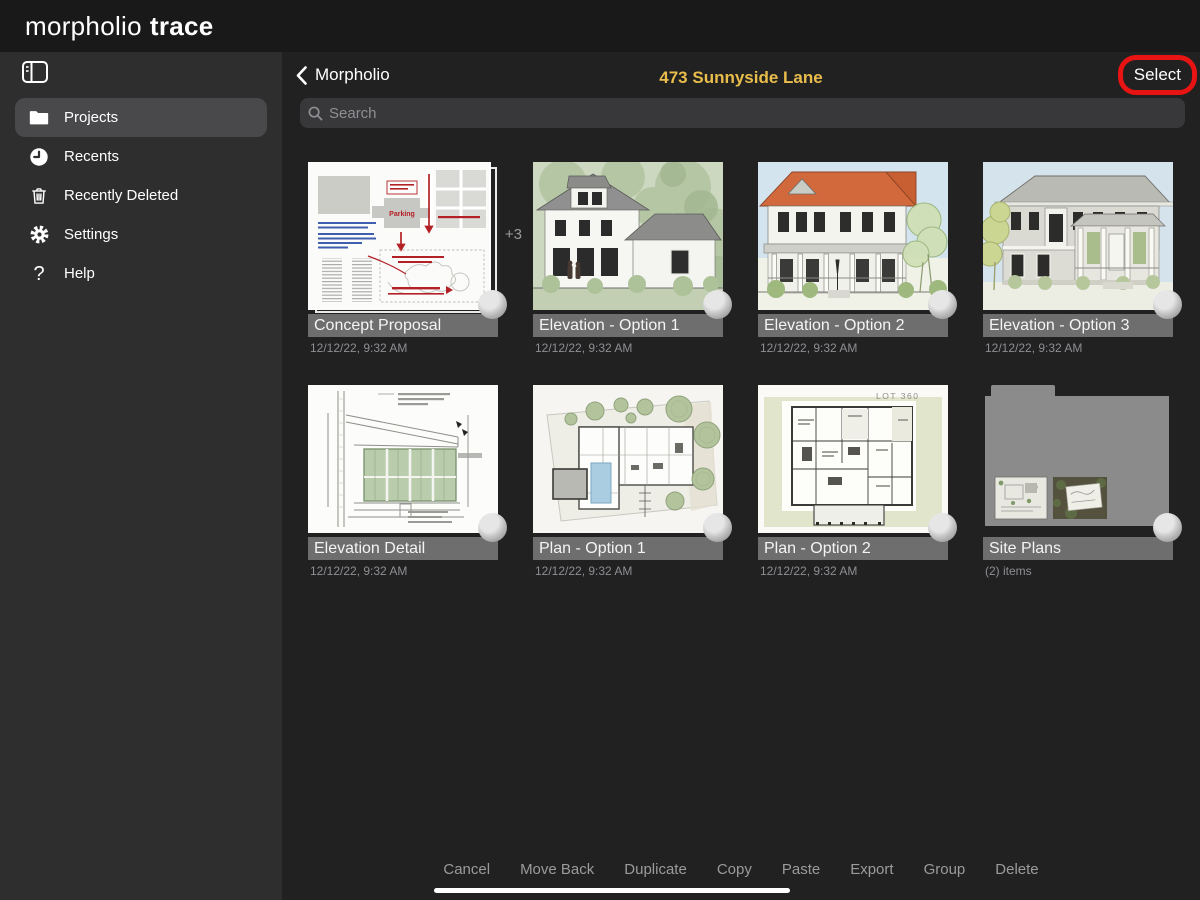  What do you see at coordinates (612, 890) in the screenshot?
I see `home-indicator` at bounding box center [612, 890].